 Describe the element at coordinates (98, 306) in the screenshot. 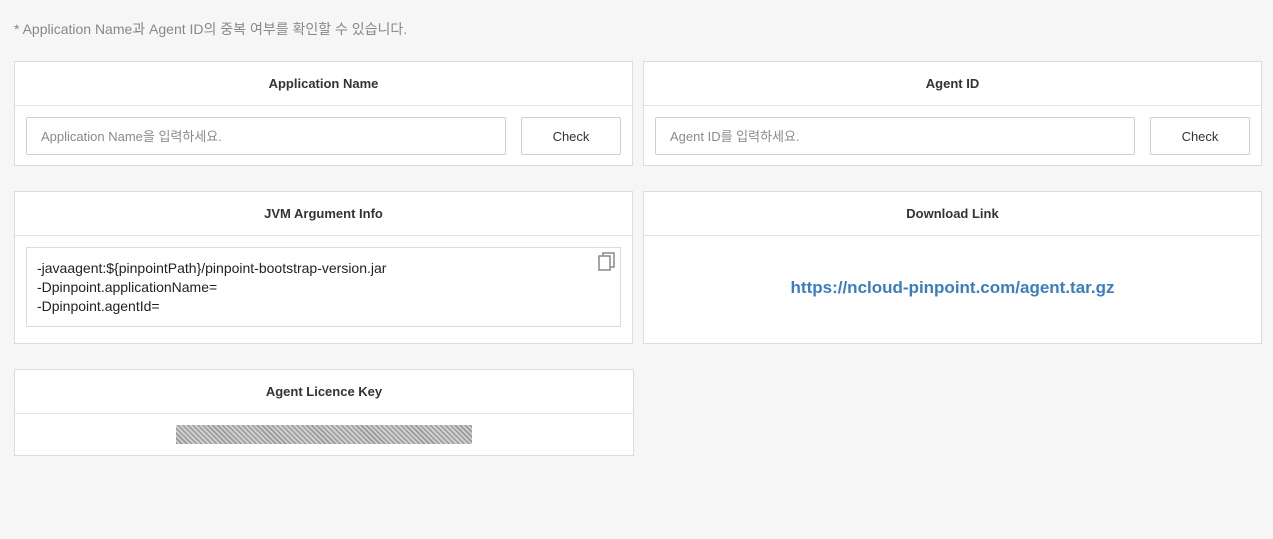

I see `jvm-line-agent-id: -Dpinpoint.agentId=` at that location.